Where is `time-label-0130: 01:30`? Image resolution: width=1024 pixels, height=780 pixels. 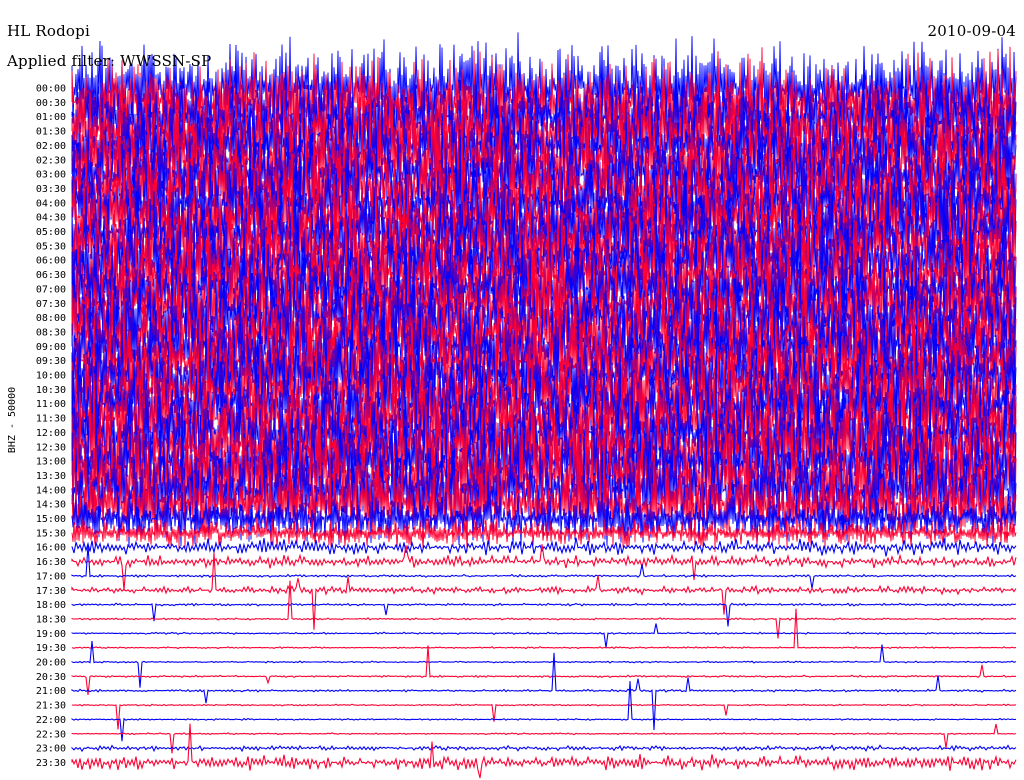
time-label-0130: 01:30 is located at coordinates (51, 132).